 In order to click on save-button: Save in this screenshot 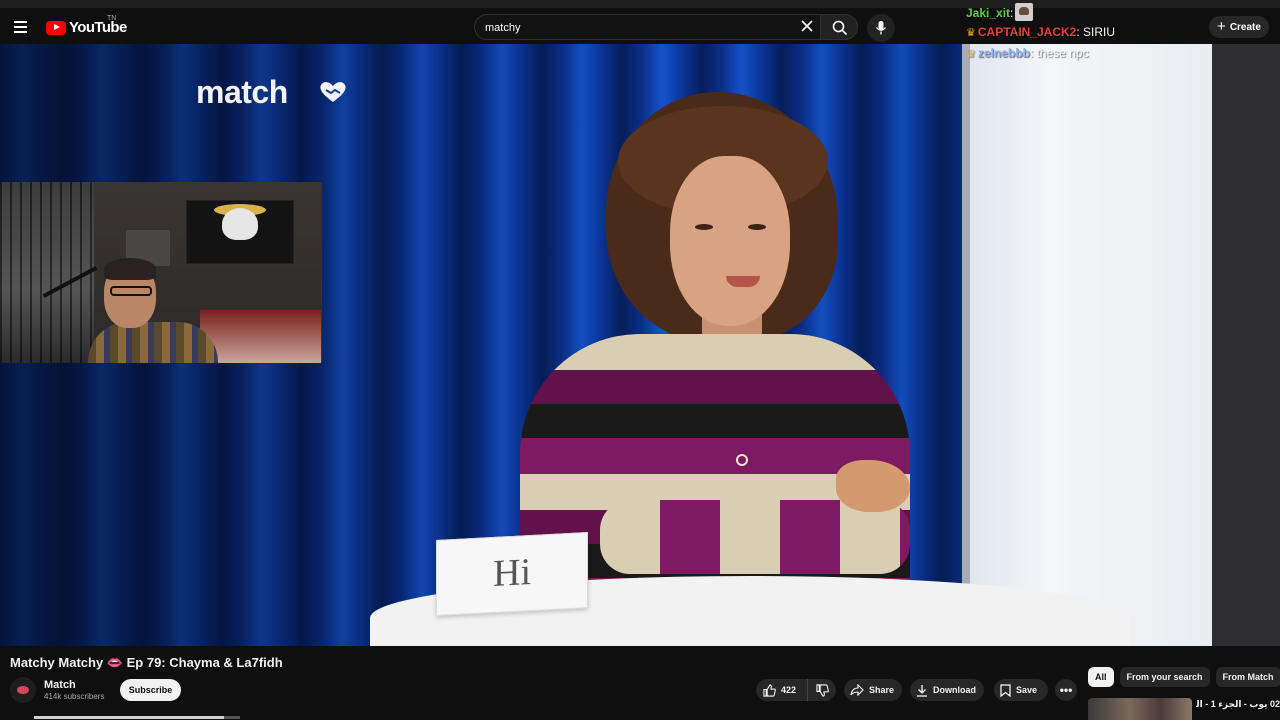, I will do `click(1021, 690)`.